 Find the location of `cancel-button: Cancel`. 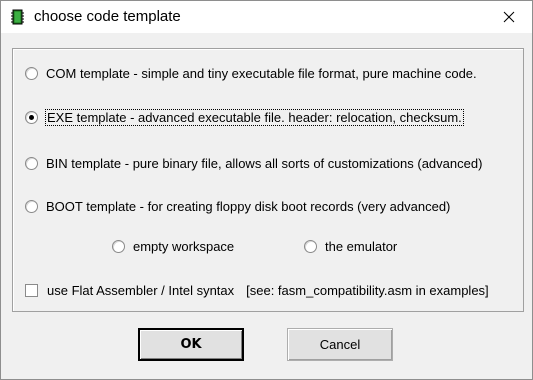

cancel-button: Cancel is located at coordinates (340, 344).